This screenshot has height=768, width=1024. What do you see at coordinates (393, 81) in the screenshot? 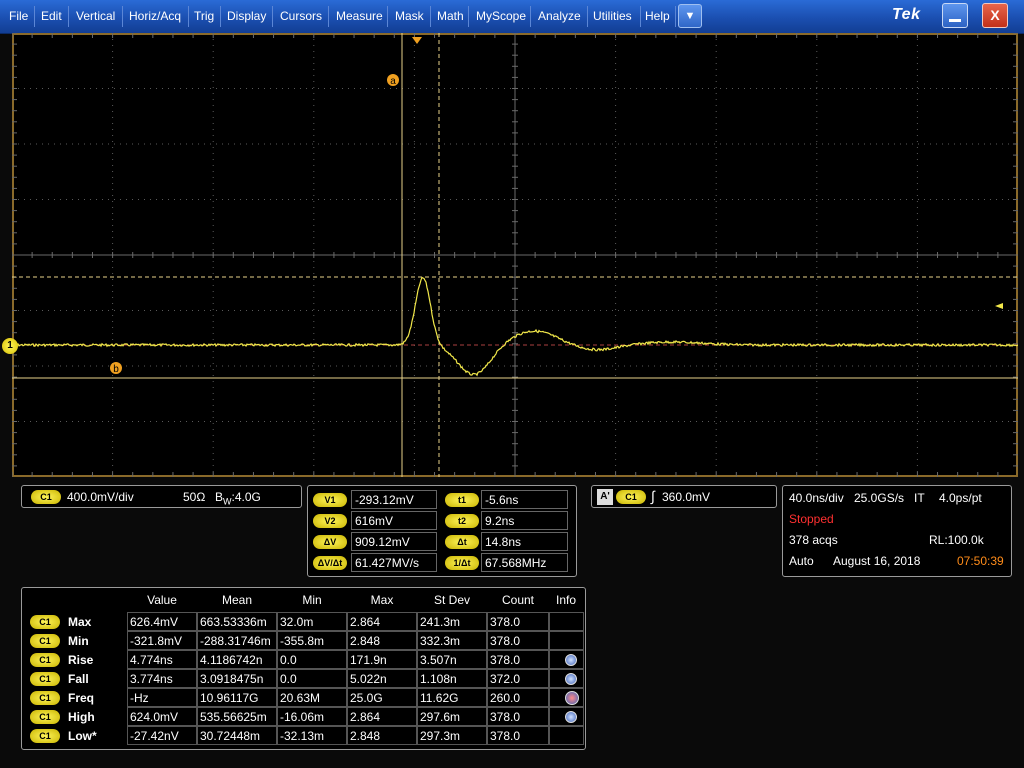
I see `cursor-a-label: a` at bounding box center [393, 81].